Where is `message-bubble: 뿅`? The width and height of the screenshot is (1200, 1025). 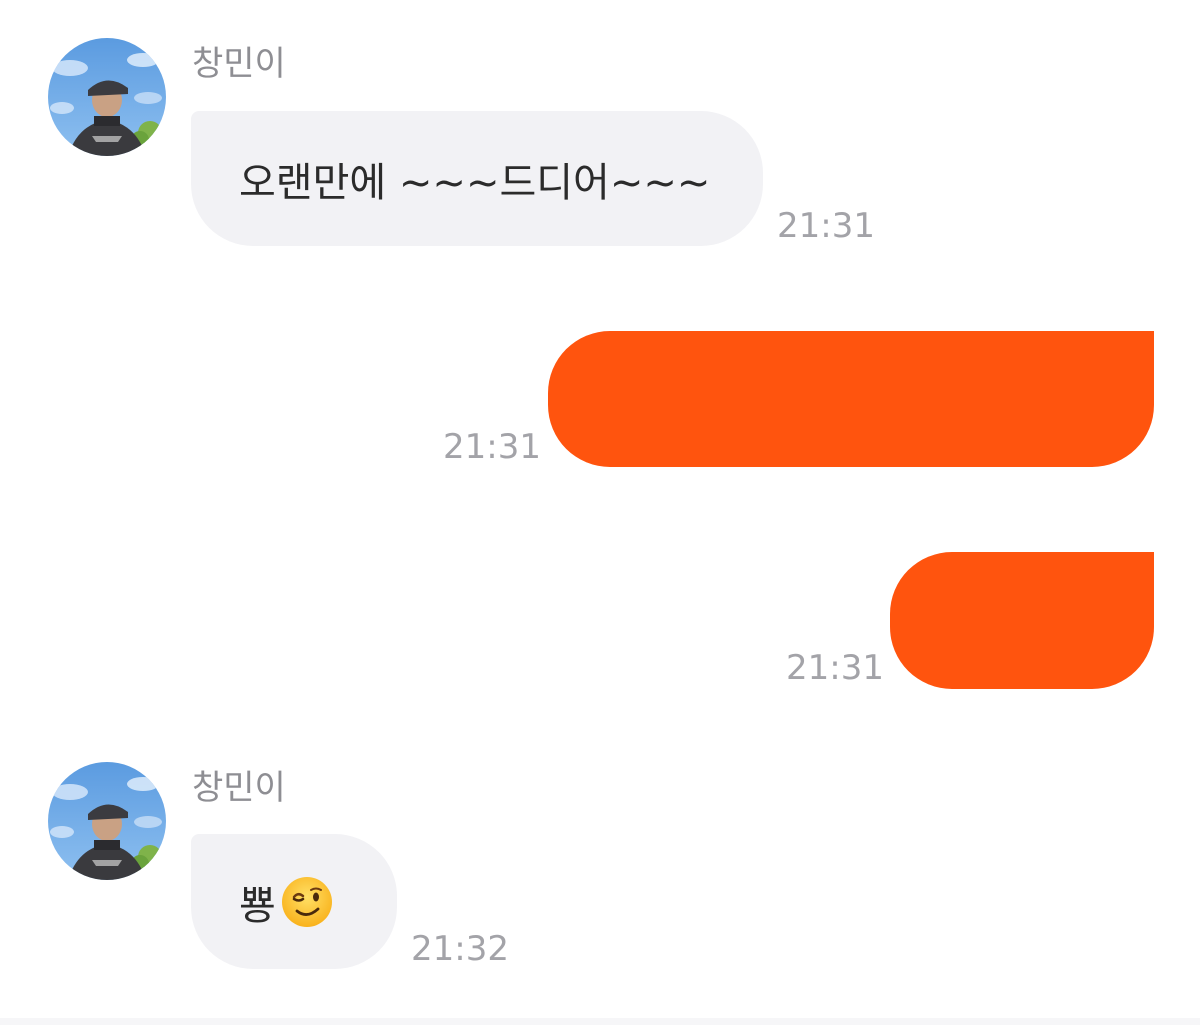
message-bubble: 뿅 is located at coordinates (294, 901).